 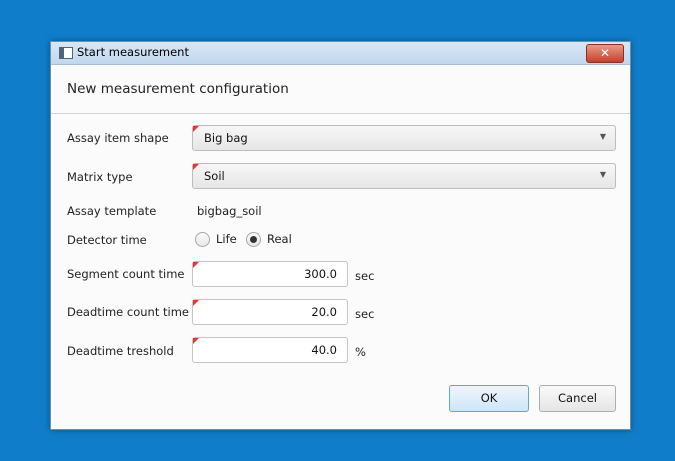 I want to click on life-radio-label: Life, so click(x=226, y=239).